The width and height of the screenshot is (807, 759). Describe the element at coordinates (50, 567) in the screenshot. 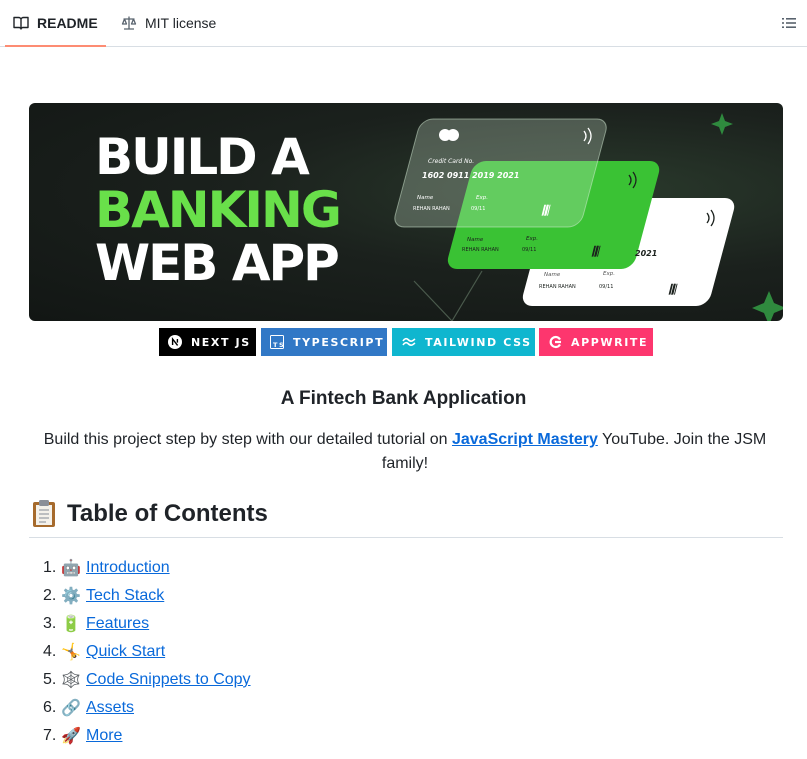

I see `toc-item-number: 1.` at that location.